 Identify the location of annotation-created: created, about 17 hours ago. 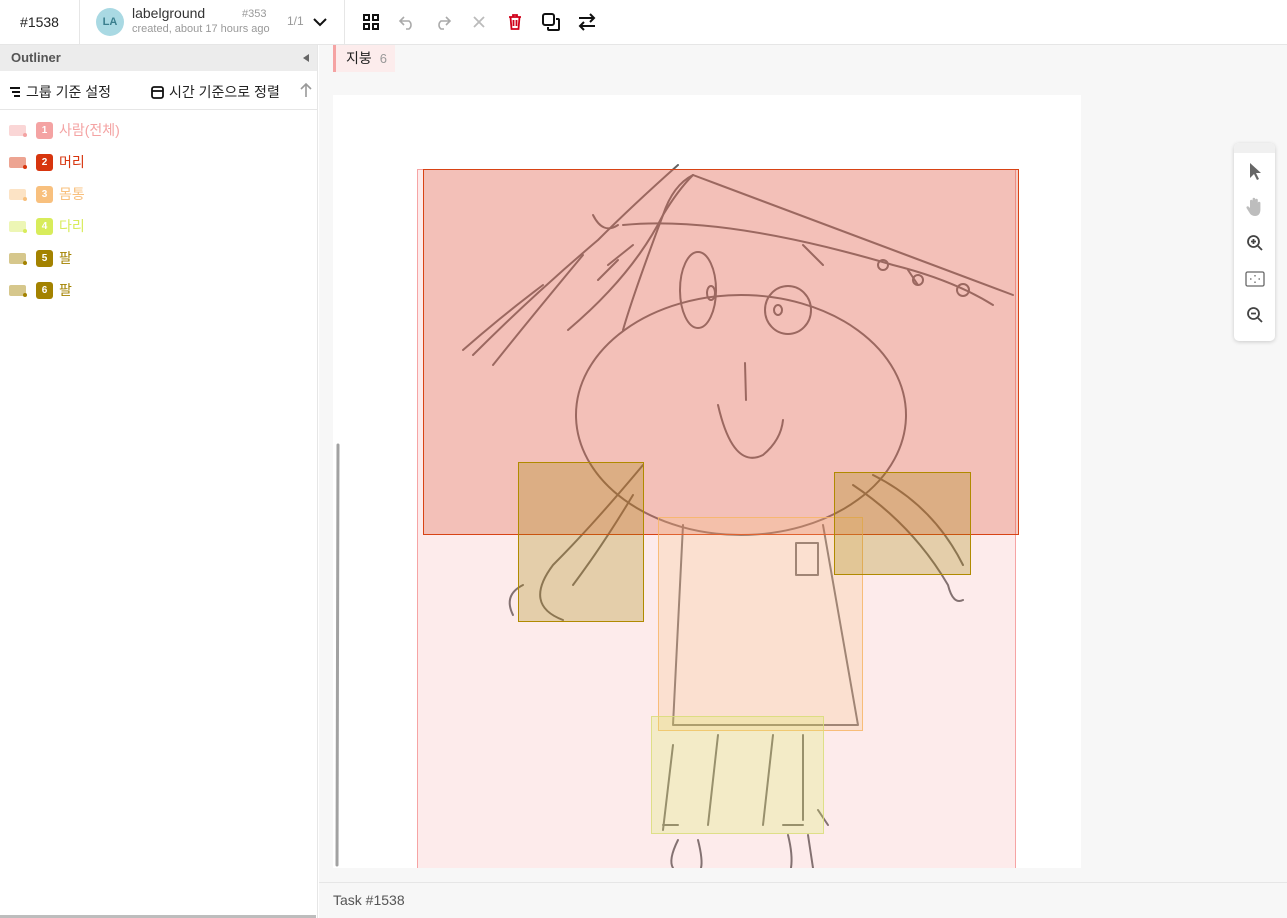
(201, 29).